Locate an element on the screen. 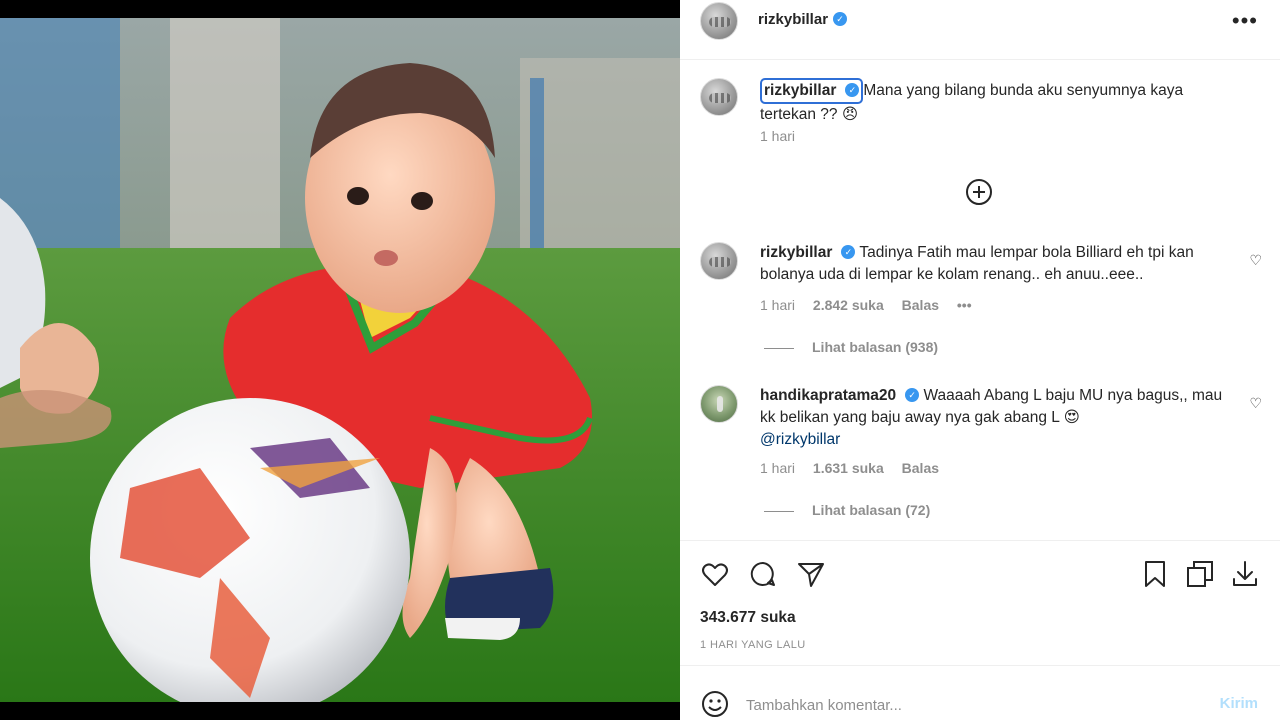  view-replies-label: Lihat balasan (72) is located at coordinates (871, 510).